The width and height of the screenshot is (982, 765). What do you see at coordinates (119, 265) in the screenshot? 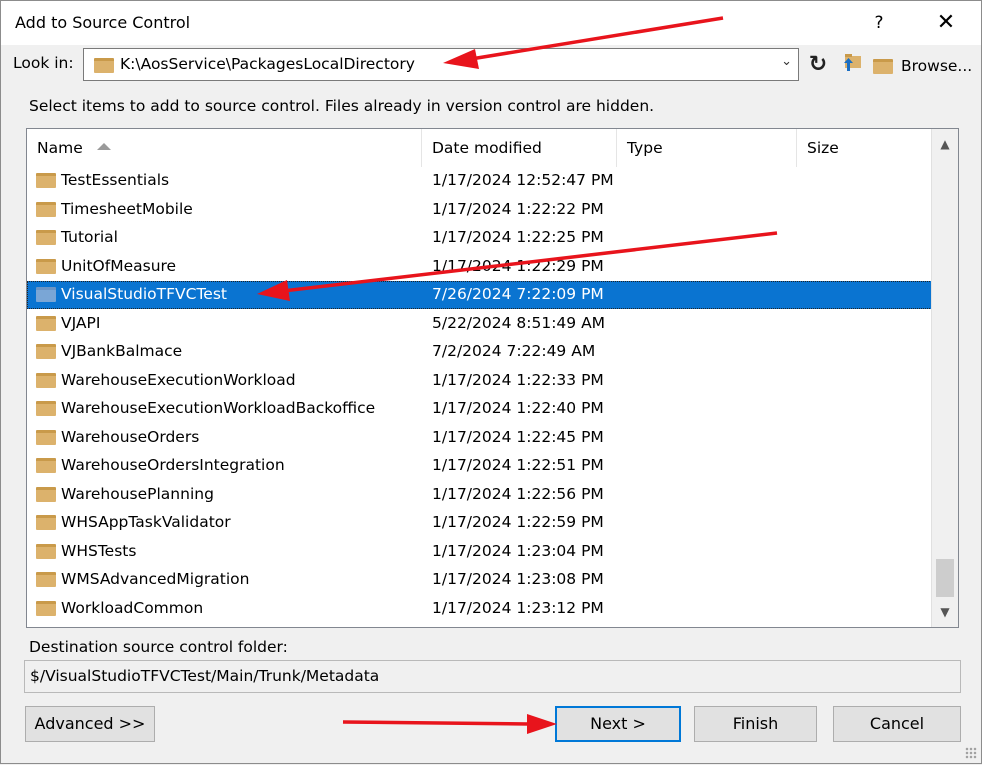
I see `item-name: UnitOfMeasure` at bounding box center [119, 265].